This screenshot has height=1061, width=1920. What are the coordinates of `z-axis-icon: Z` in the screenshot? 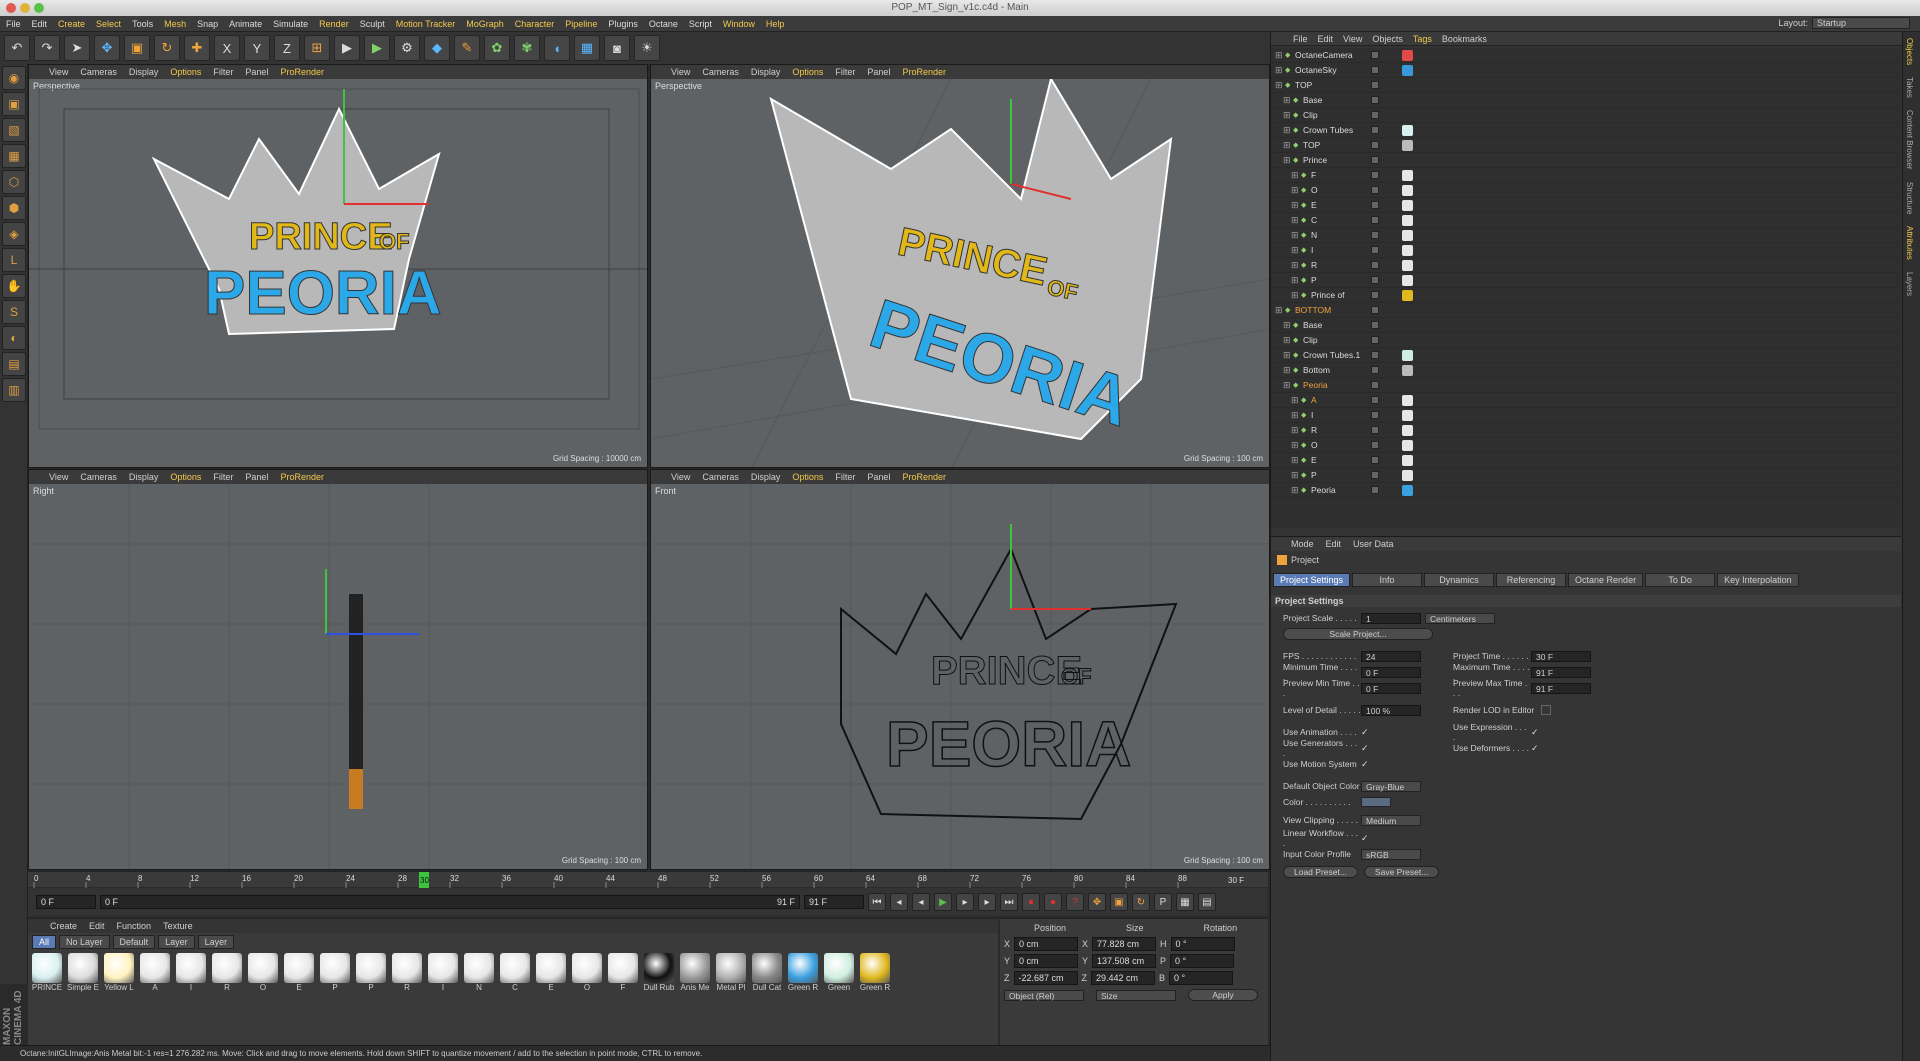 It's located at (287, 48).